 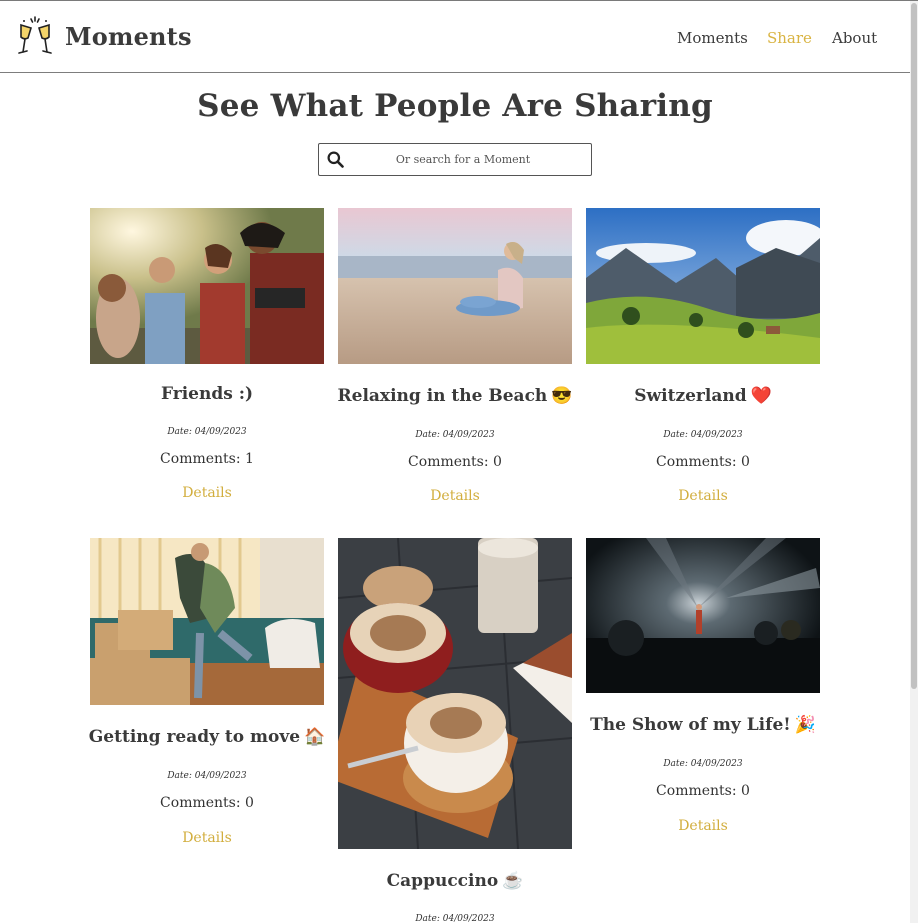 I want to click on moment-title: Relaxing in the Beach 😎, so click(x=455, y=396).